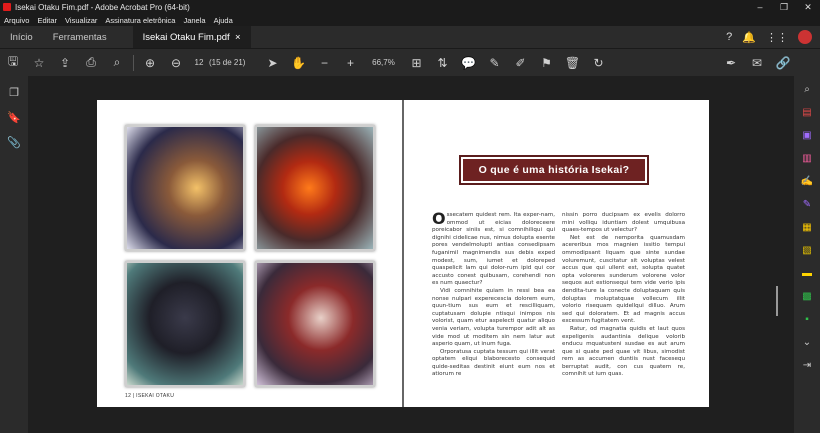 The image size is (820, 433). Describe the element at coordinates (150, 396) in the screenshot. I see `page-footer: 12 | ISEKAI OTAKU` at that location.